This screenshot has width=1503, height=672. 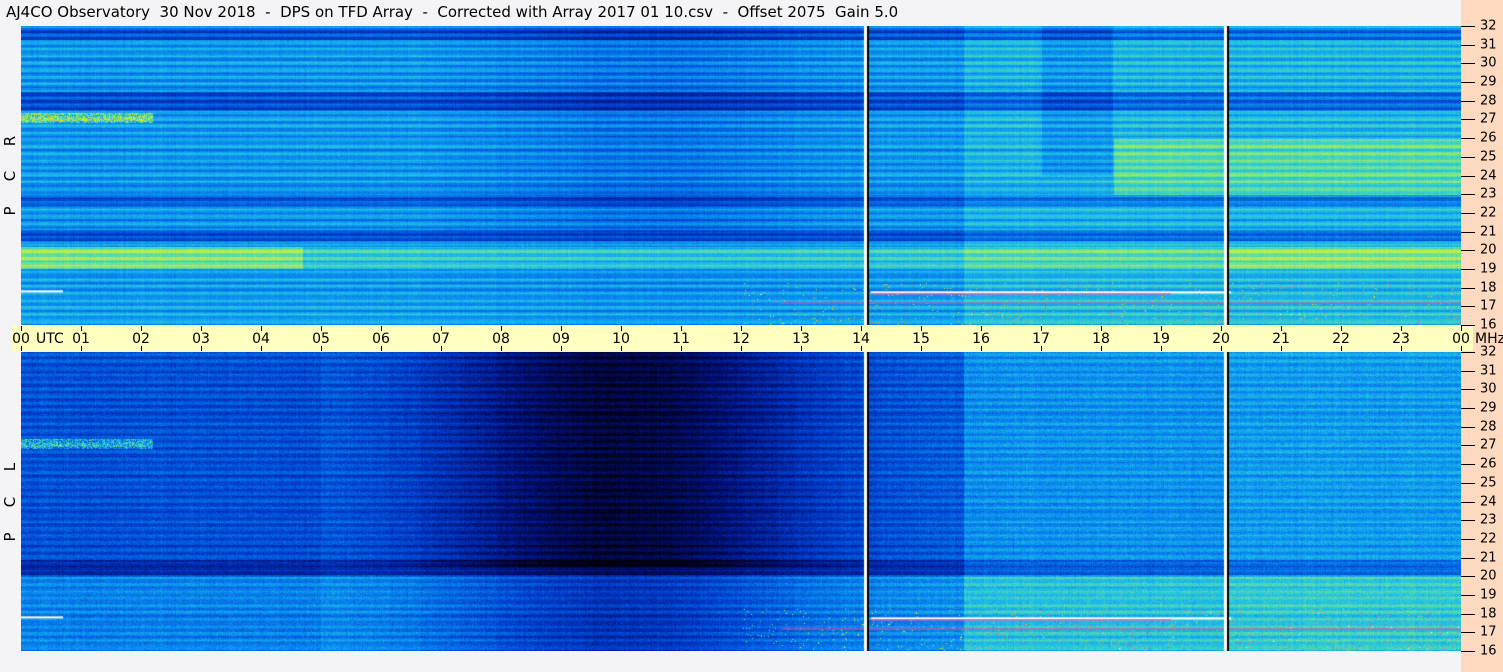 I want to click on x-axis-label: UTC, so click(x=50, y=339).